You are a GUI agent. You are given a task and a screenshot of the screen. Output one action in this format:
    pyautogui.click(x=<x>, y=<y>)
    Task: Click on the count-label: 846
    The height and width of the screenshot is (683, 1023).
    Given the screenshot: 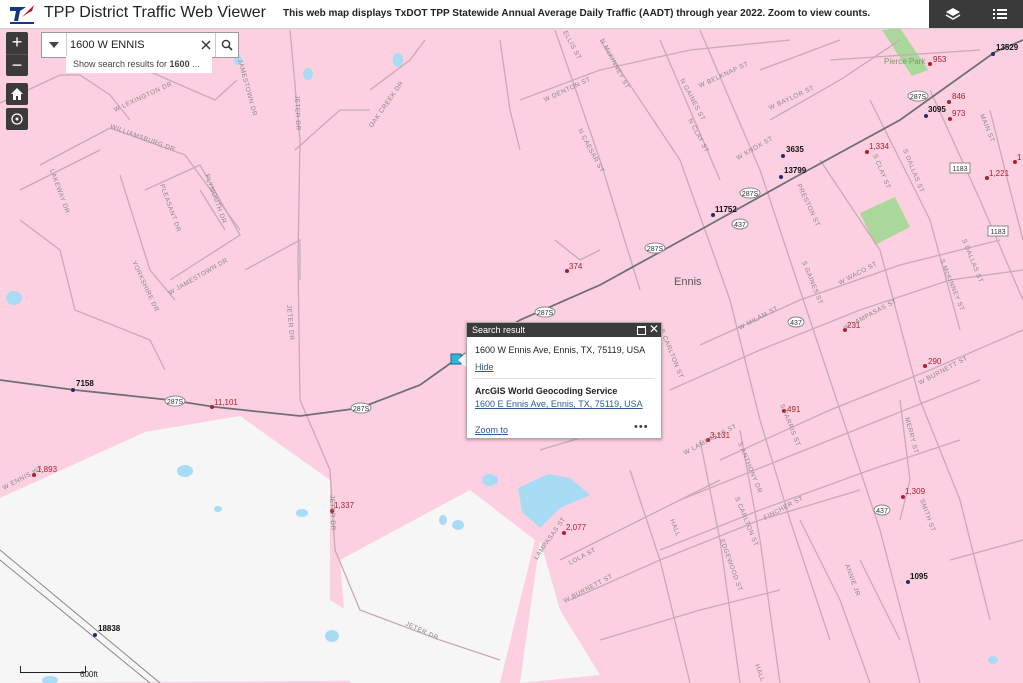 What is the action you would take?
    pyautogui.click(x=959, y=96)
    